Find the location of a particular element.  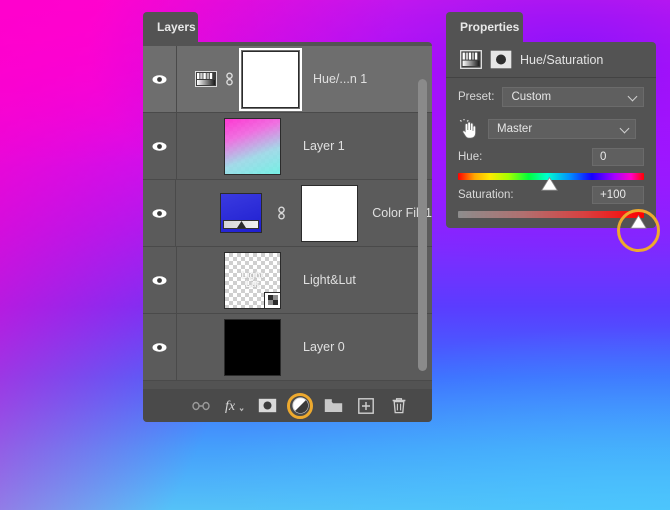

new-group-icon is located at coordinates (333, 406).